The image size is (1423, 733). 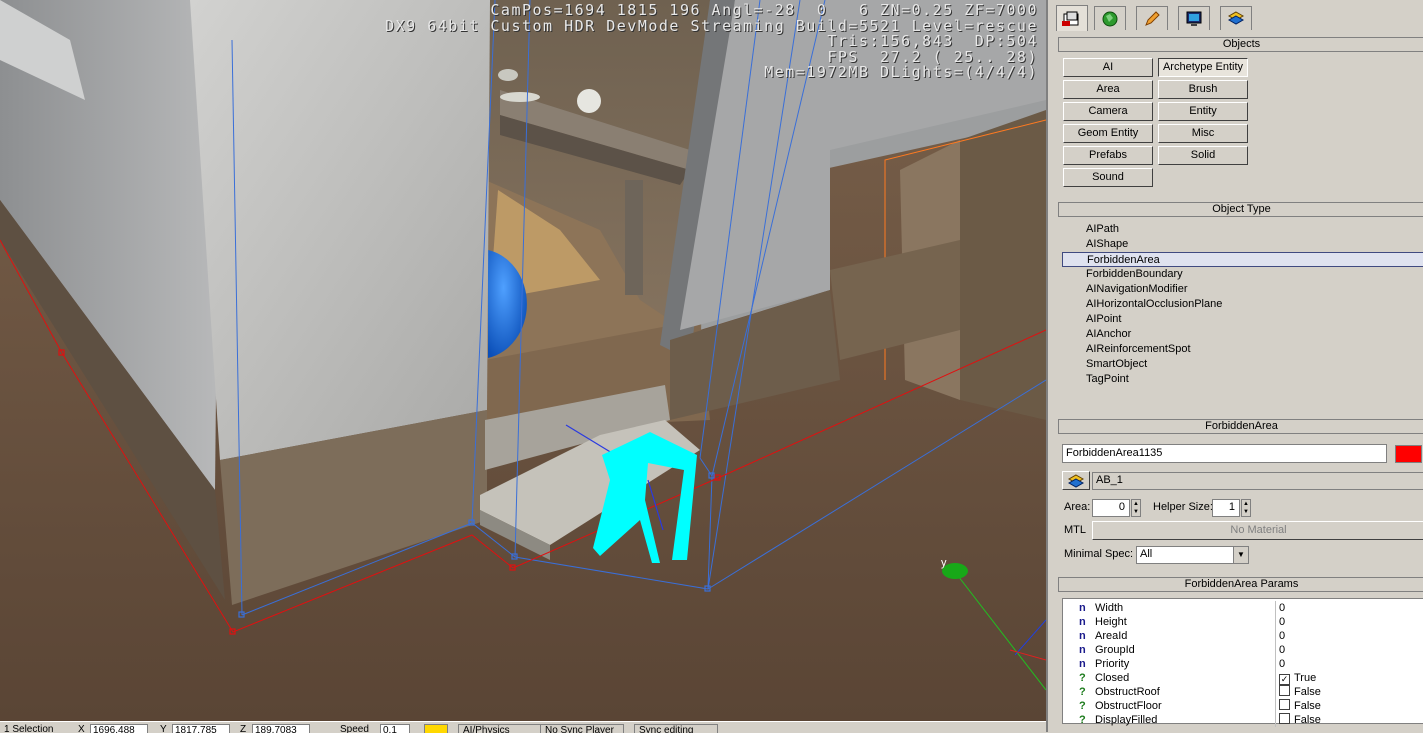 I want to click on terrain-globe-icon, so click(x=1110, y=18).